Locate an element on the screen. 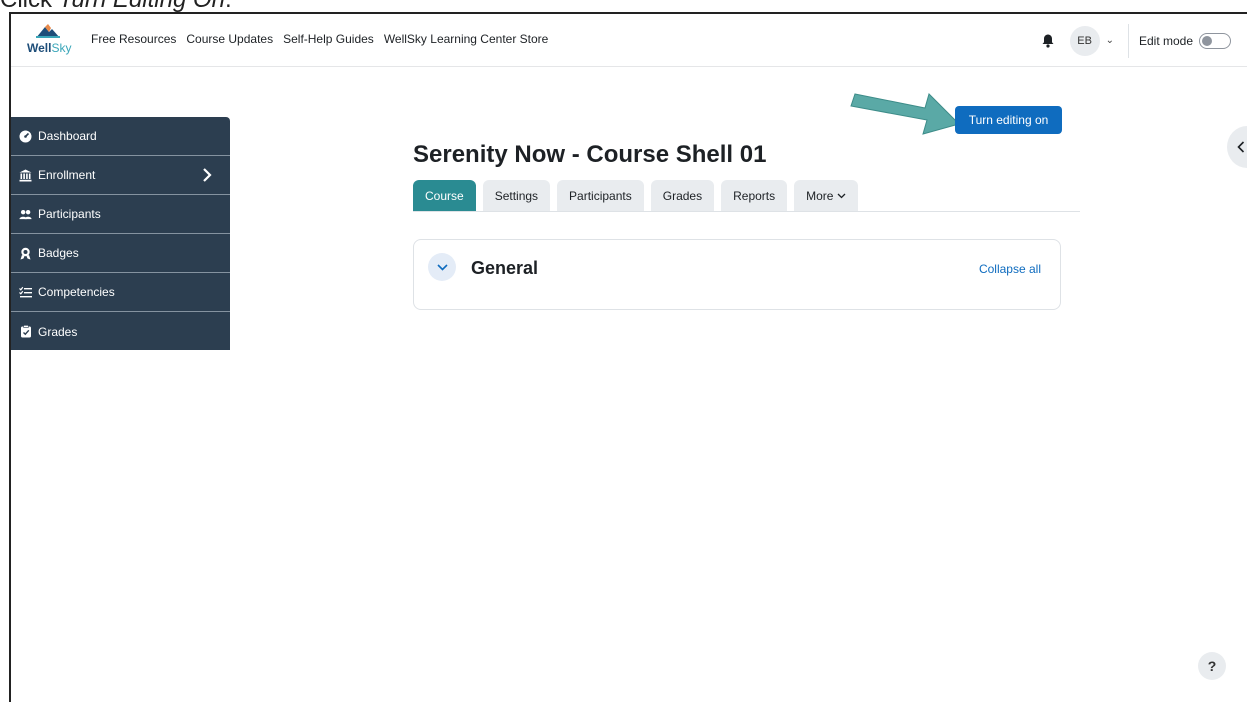 The image size is (1247, 702). dashboard-icon is located at coordinates (25, 136).